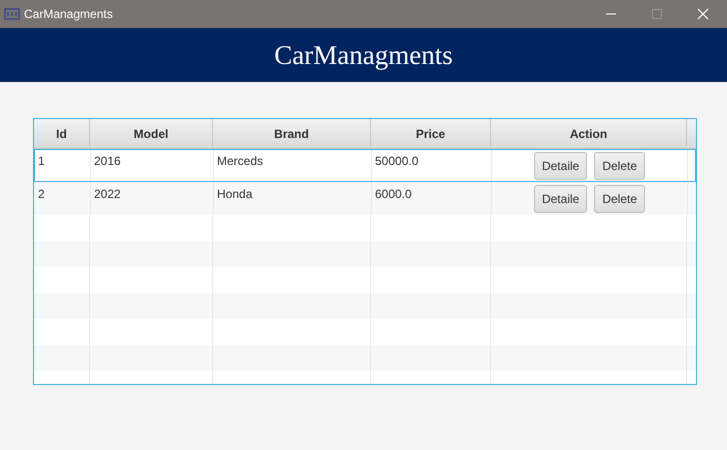 This screenshot has height=450, width=727. What do you see at coordinates (234, 194) in the screenshot?
I see `table-cell: Honda` at bounding box center [234, 194].